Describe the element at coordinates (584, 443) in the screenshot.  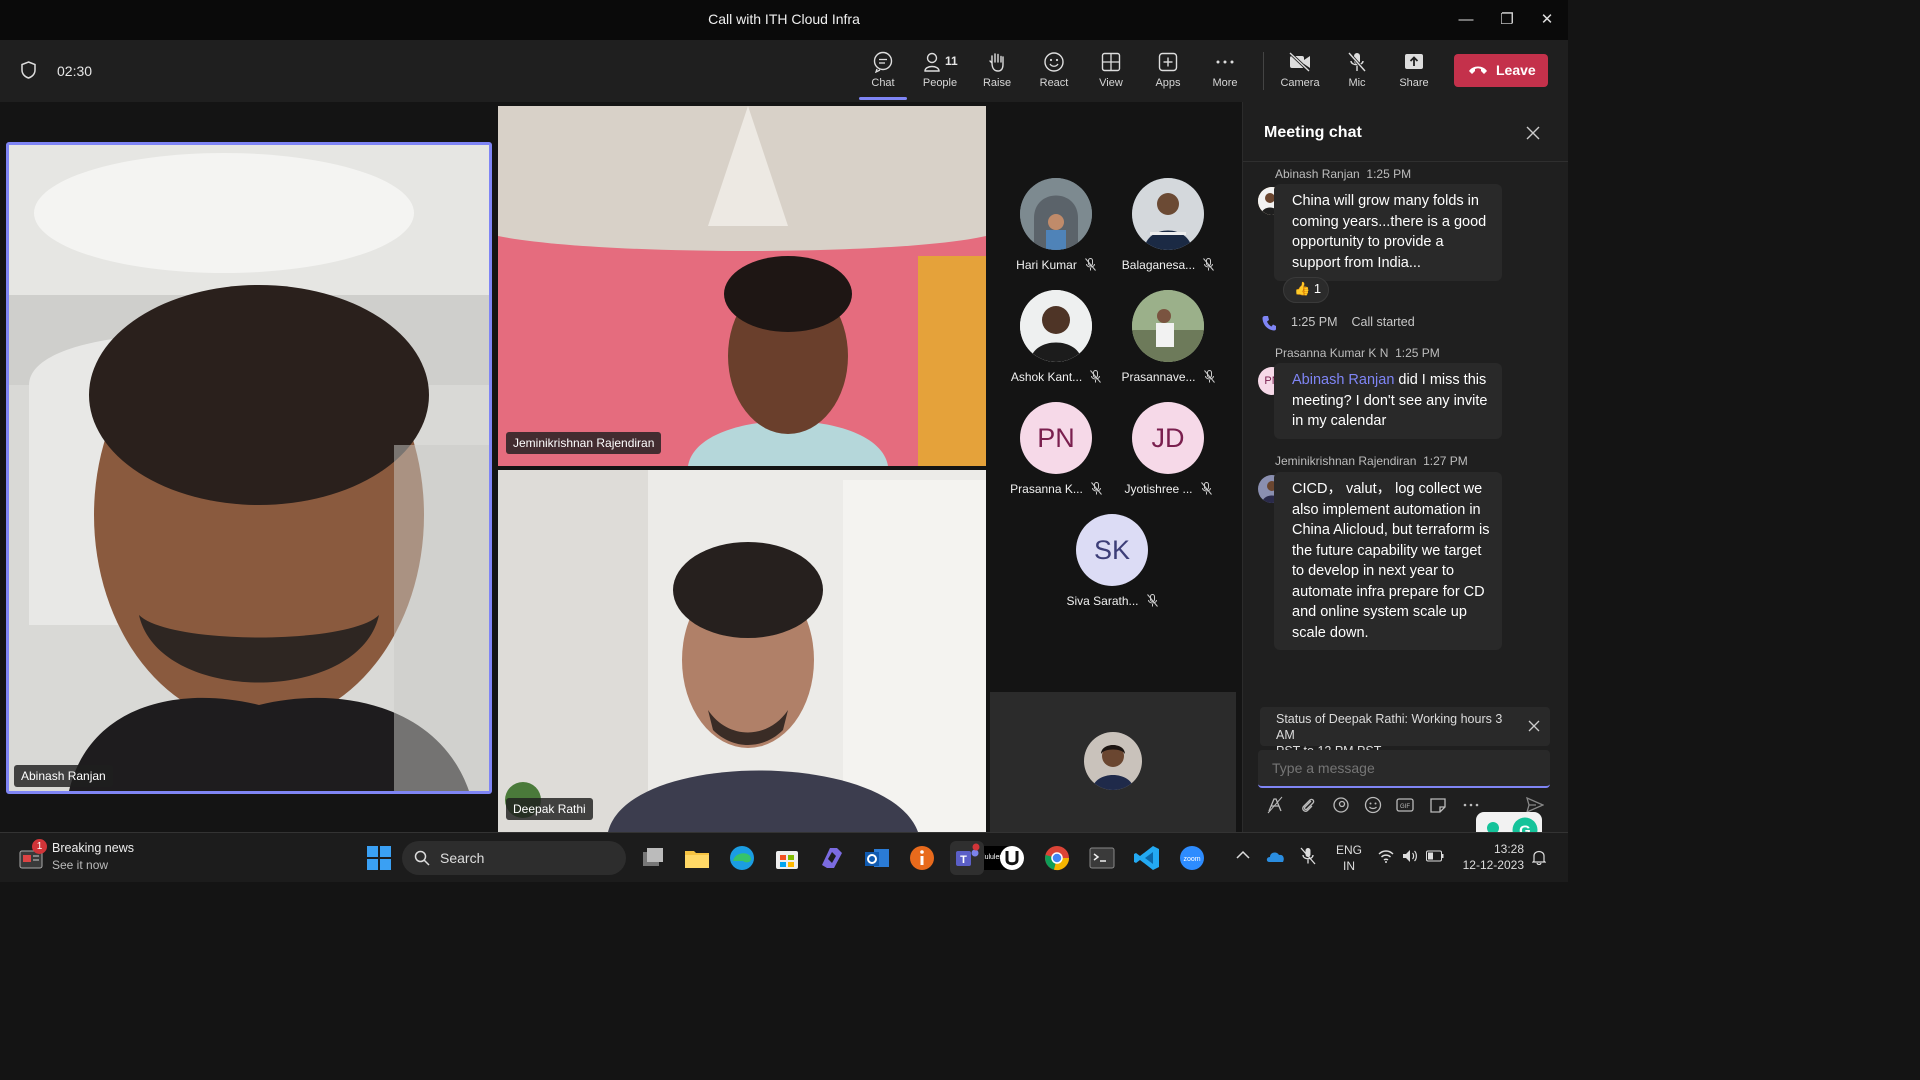
I see `participant-name-top: Jeminikrishnan Rajendiran` at that location.